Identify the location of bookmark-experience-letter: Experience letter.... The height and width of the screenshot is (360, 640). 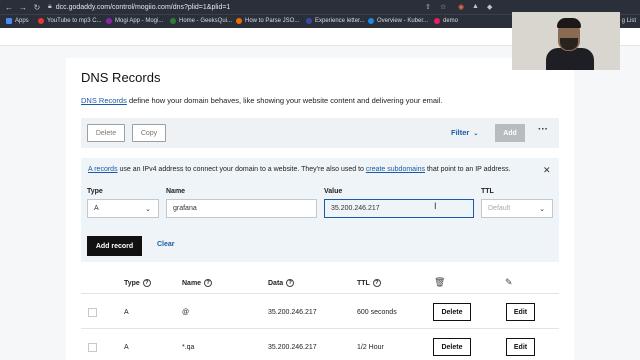
(335, 21).